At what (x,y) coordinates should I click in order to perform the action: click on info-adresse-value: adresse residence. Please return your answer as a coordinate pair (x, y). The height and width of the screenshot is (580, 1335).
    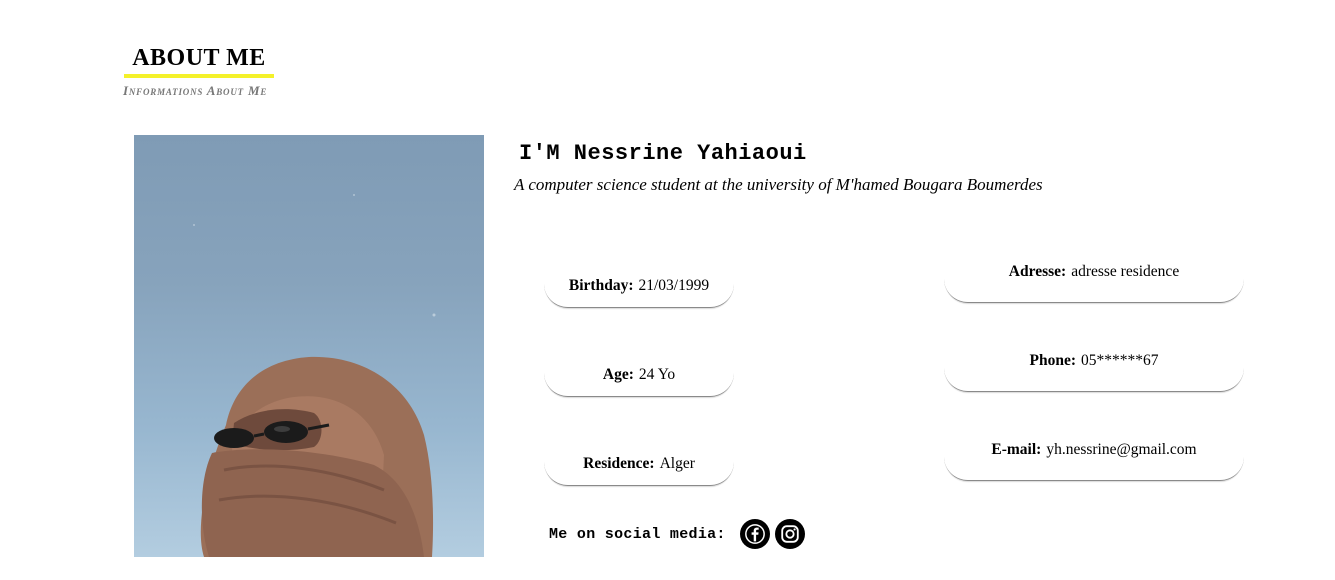
    Looking at the image, I should click on (1125, 271).